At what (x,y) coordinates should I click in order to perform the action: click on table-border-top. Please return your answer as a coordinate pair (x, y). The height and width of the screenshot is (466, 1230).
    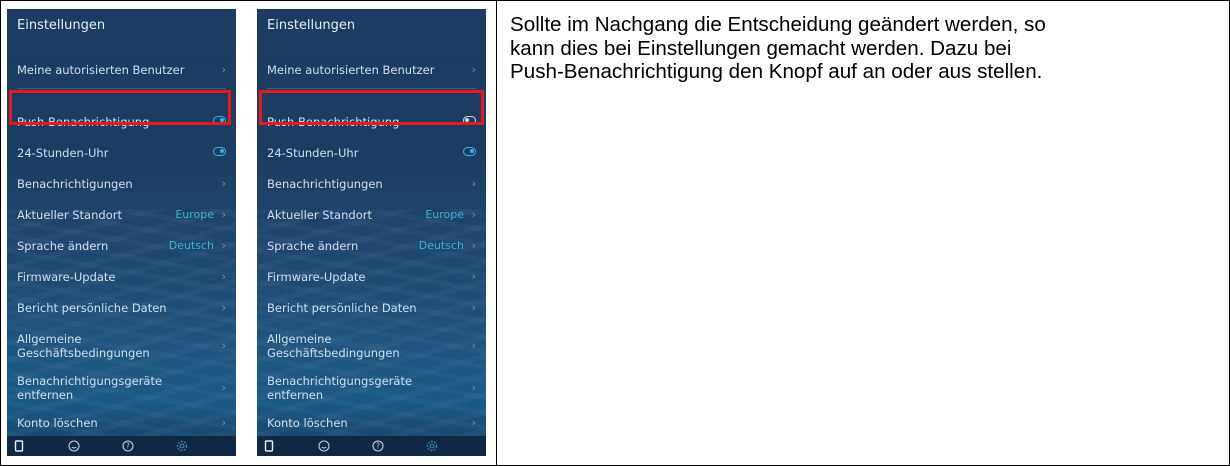
    Looking at the image, I should click on (615, 0).